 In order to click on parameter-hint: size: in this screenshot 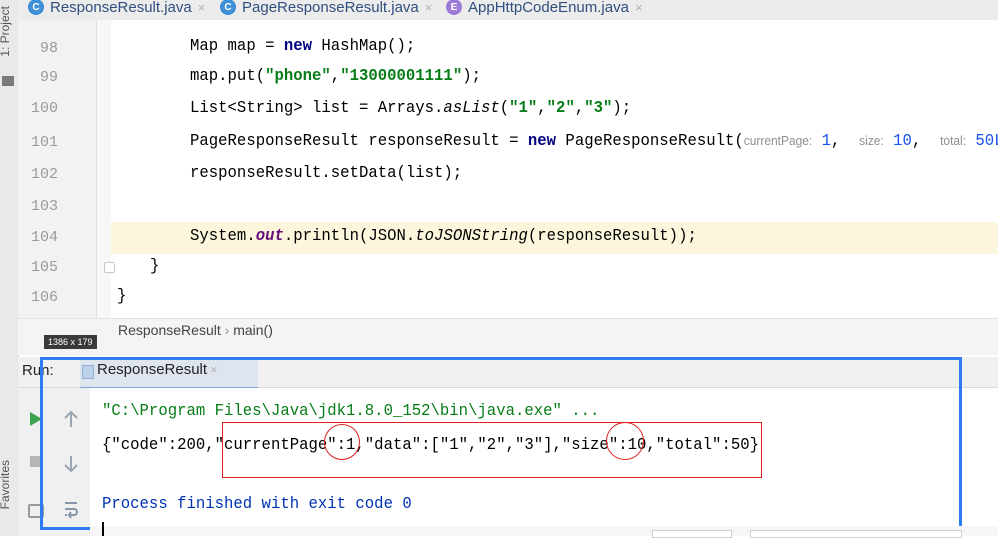, I will do `click(871, 140)`.